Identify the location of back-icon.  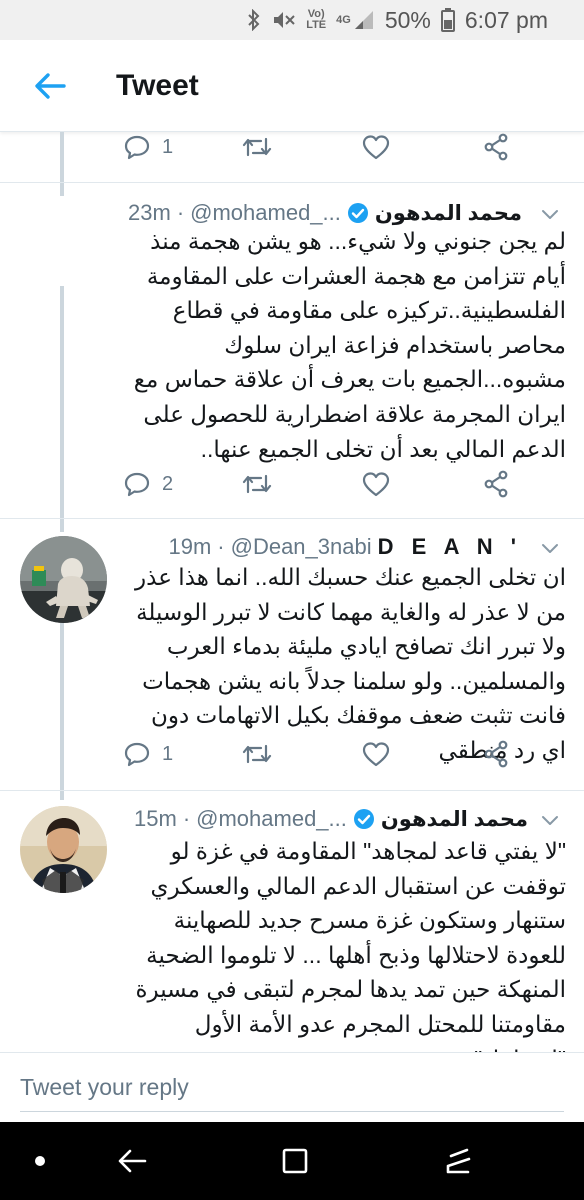
(132, 1161).